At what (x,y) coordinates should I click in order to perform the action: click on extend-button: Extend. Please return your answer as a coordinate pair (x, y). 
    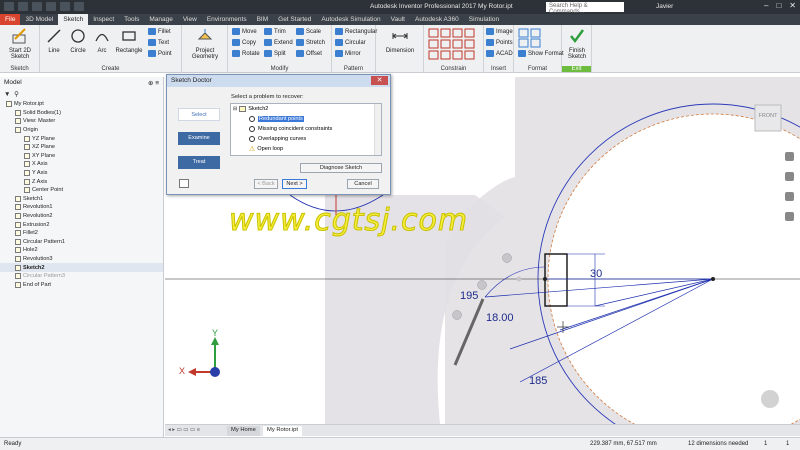
    Looking at the image, I should click on (278, 42).